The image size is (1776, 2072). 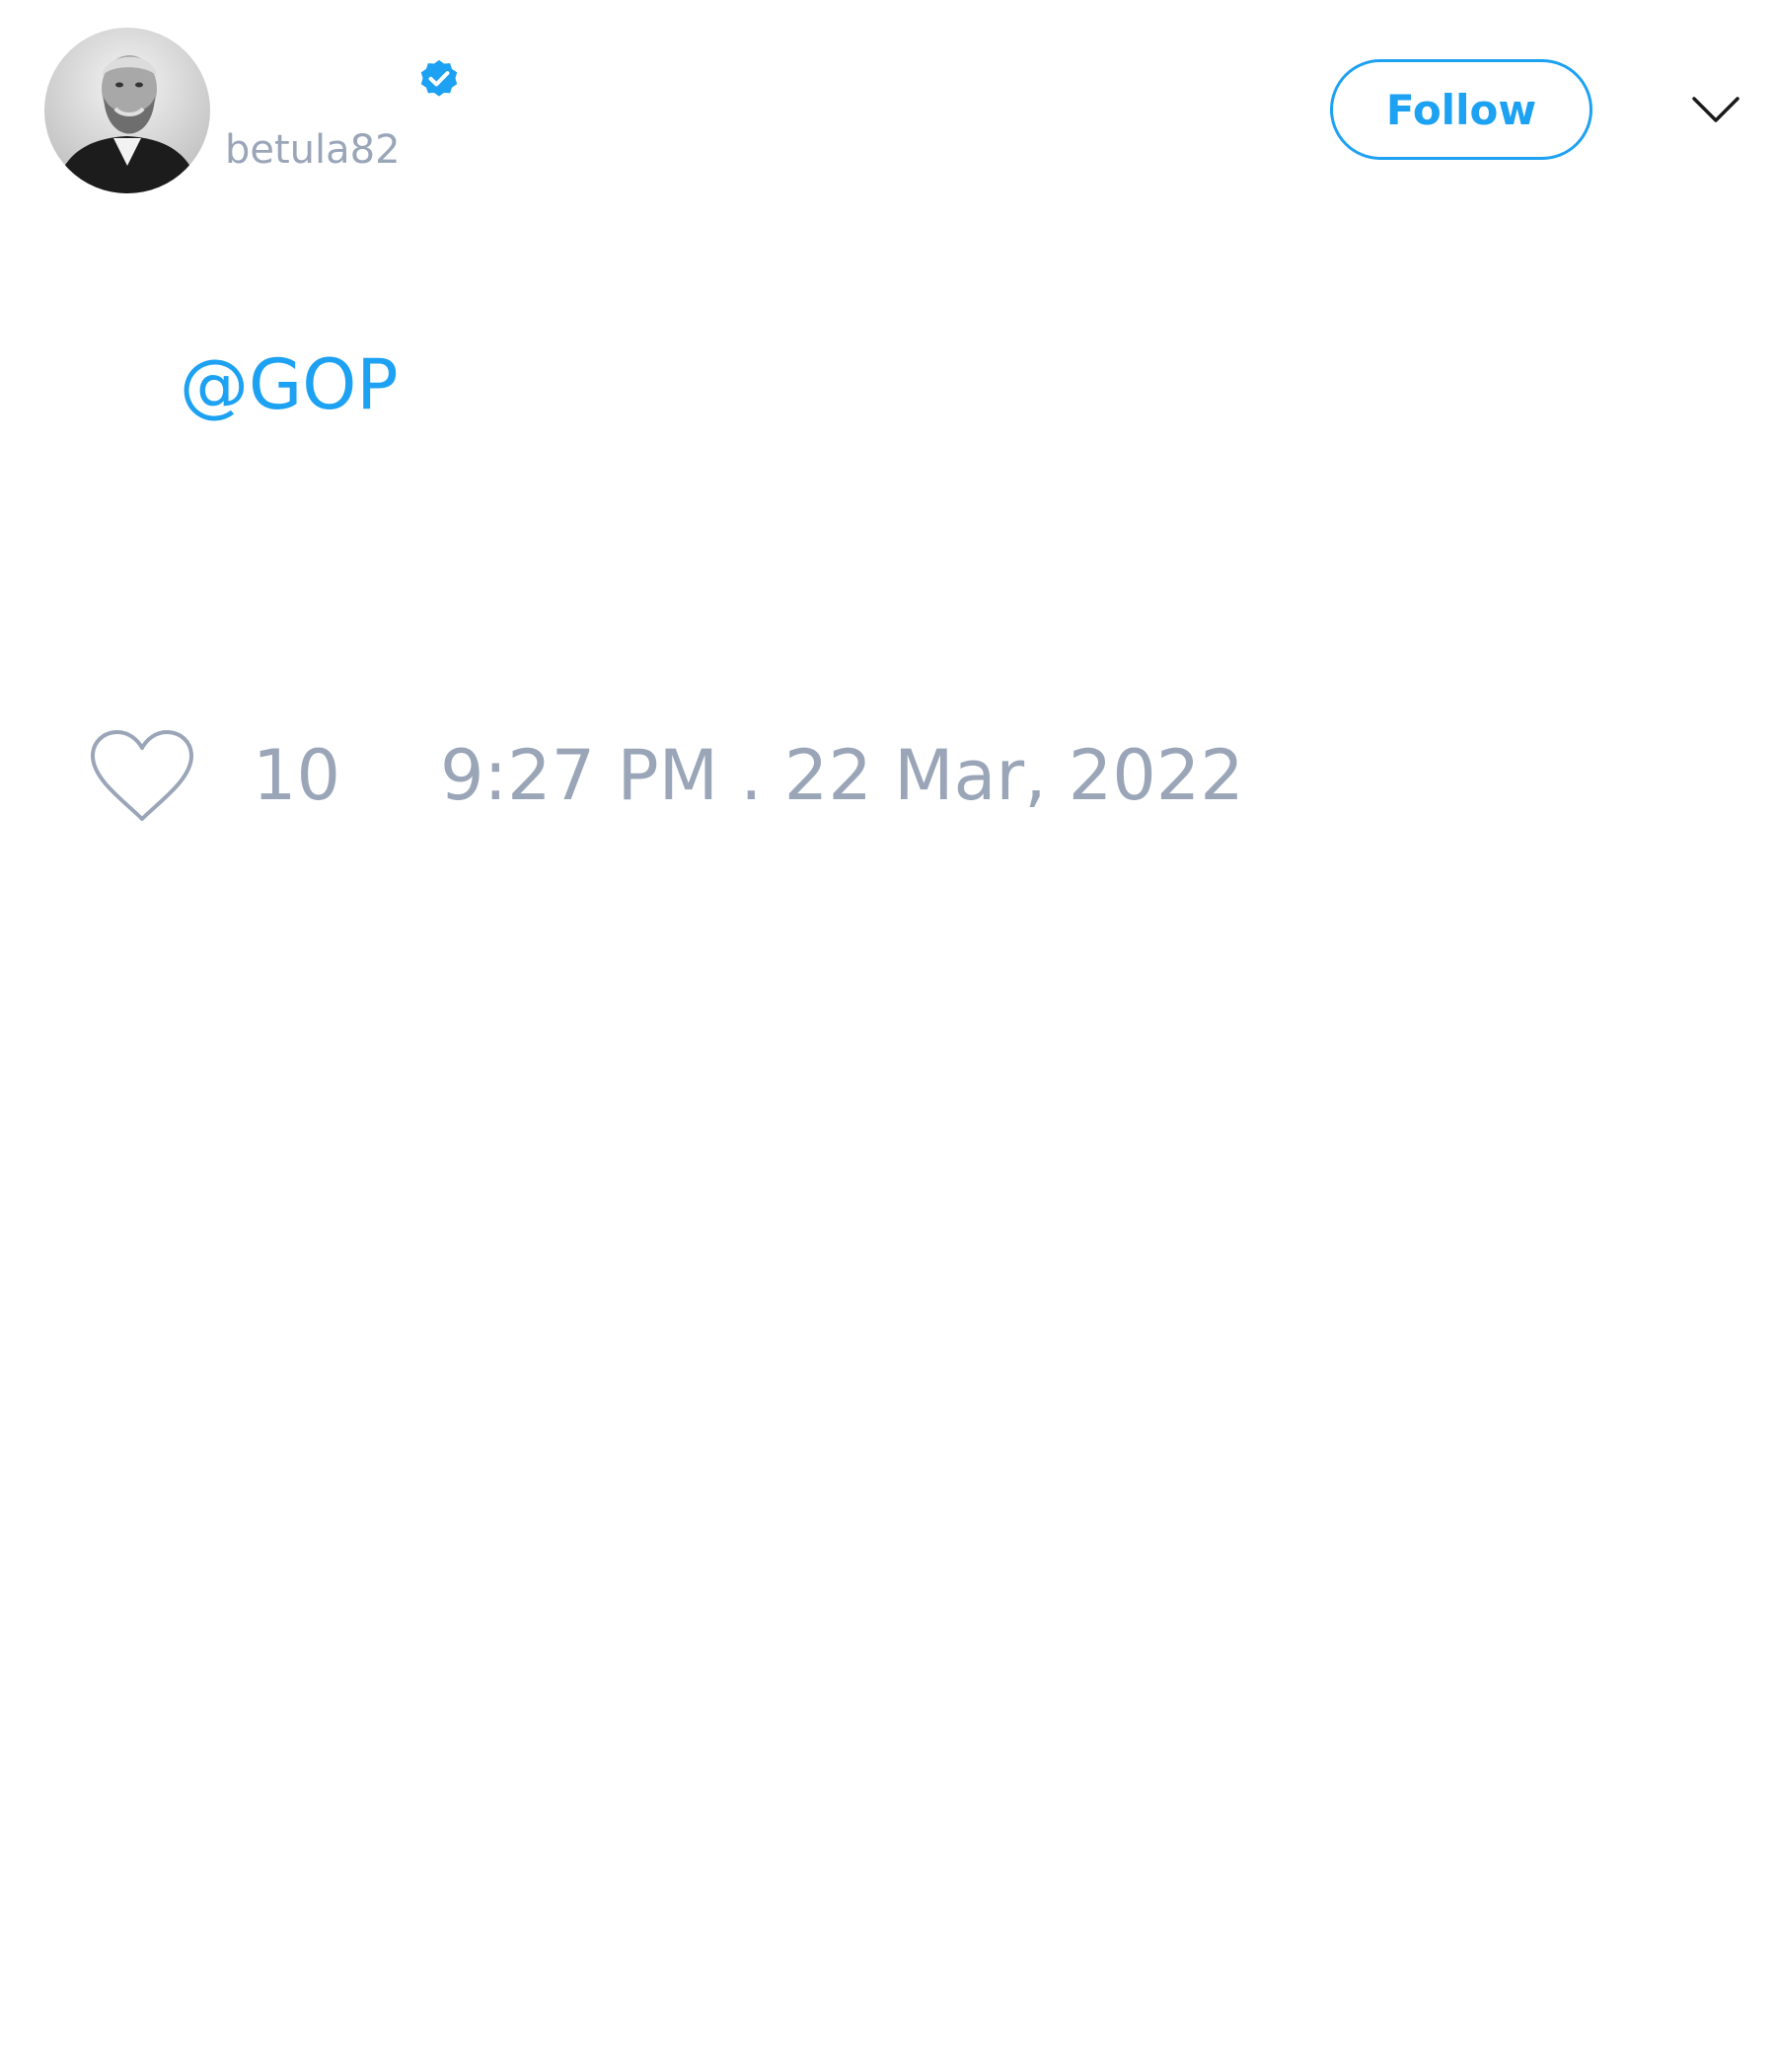 What do you see at coordinates (290, 385) in the screenshot?
I see `tweet-text-mention: @GOP` at bounding box center [290, 385].